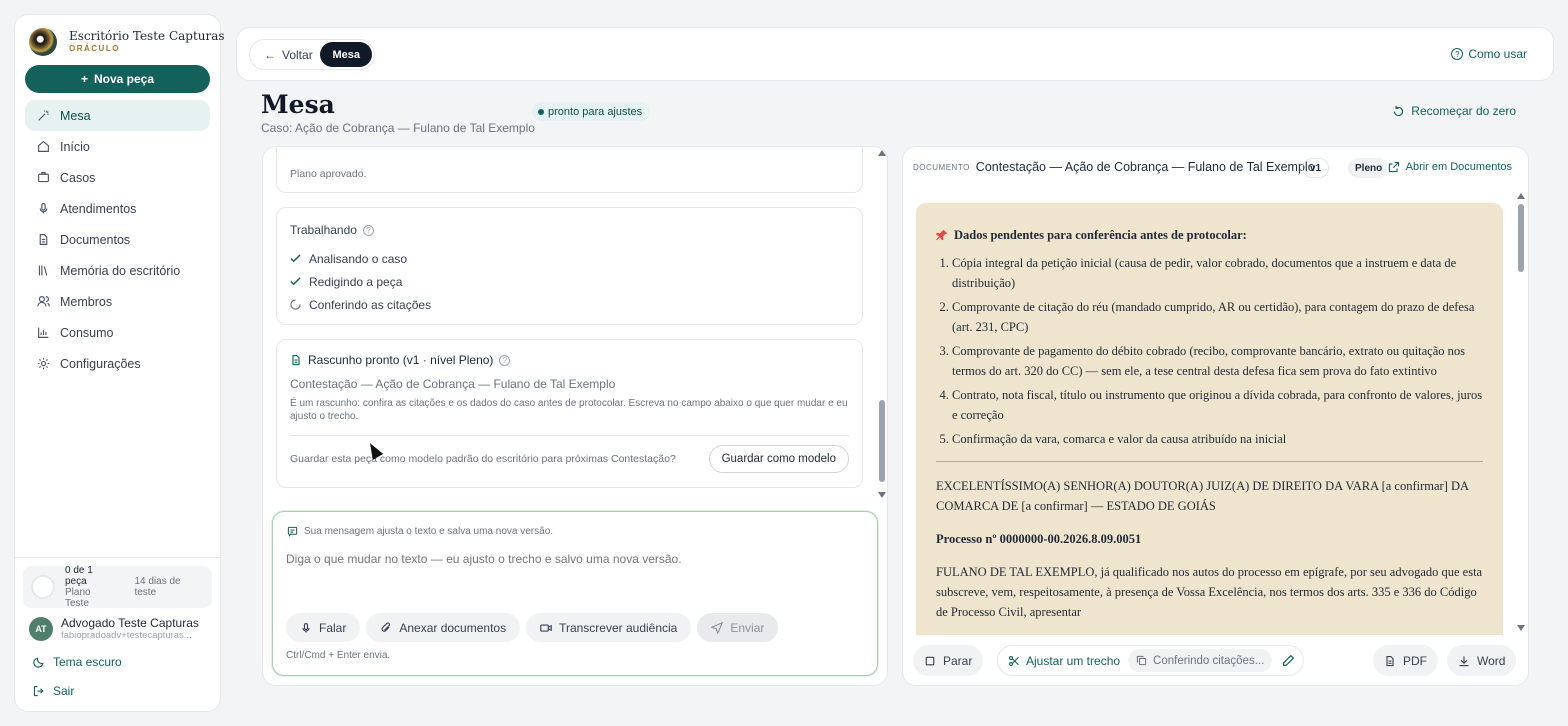  I want to click on mic-icon, so click(306, 627).